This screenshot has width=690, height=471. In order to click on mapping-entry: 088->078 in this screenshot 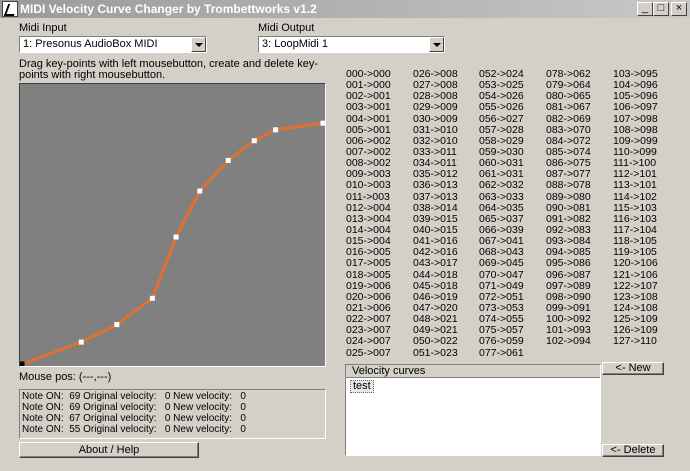, I will do `click(568, 185)`.